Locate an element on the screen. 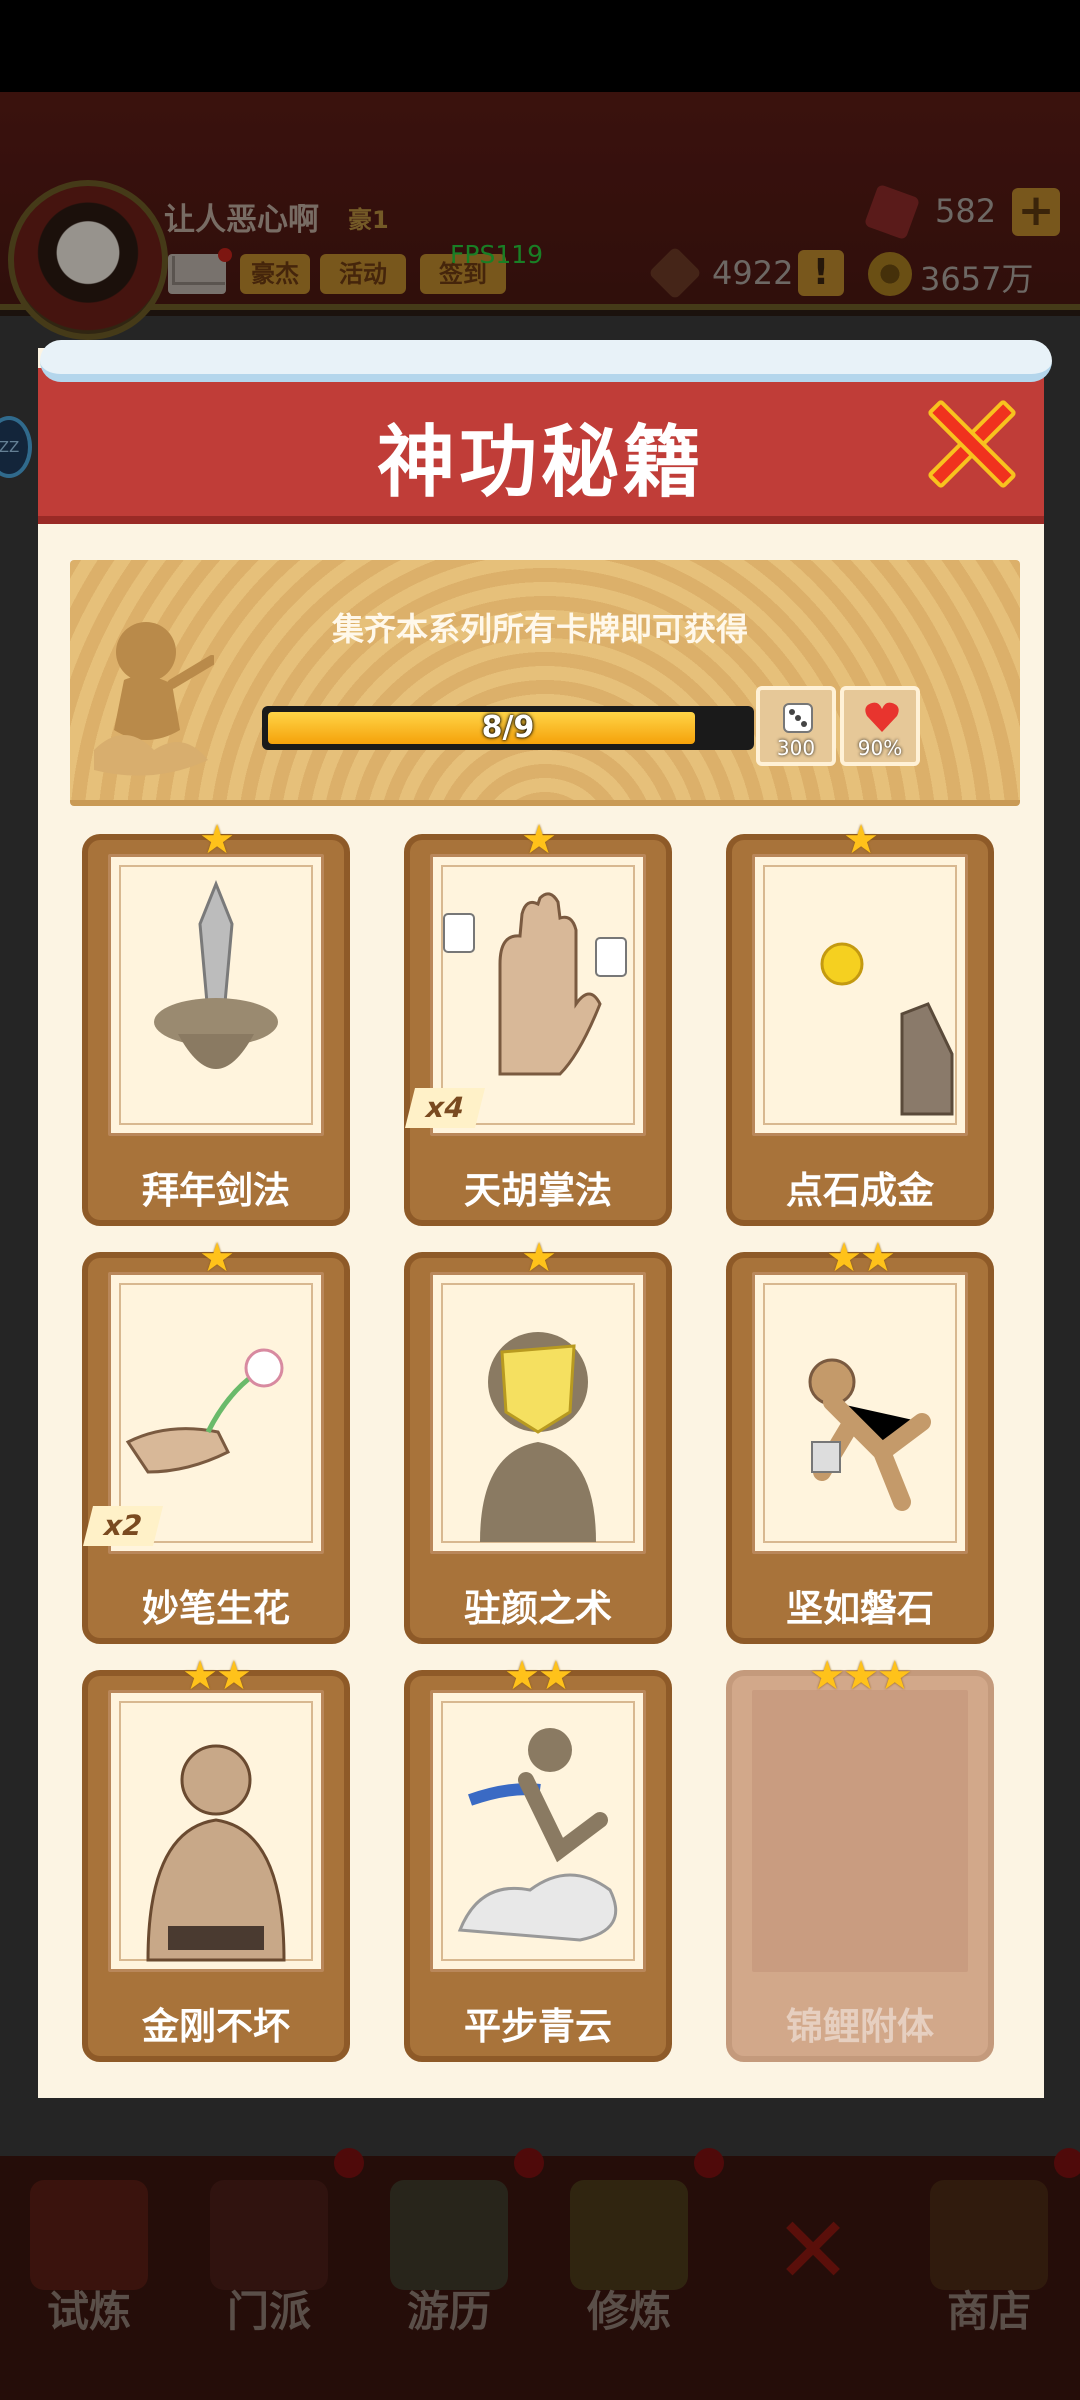  card-6: ★★ 坚如磐石 is located at coordinates (860, 1441).